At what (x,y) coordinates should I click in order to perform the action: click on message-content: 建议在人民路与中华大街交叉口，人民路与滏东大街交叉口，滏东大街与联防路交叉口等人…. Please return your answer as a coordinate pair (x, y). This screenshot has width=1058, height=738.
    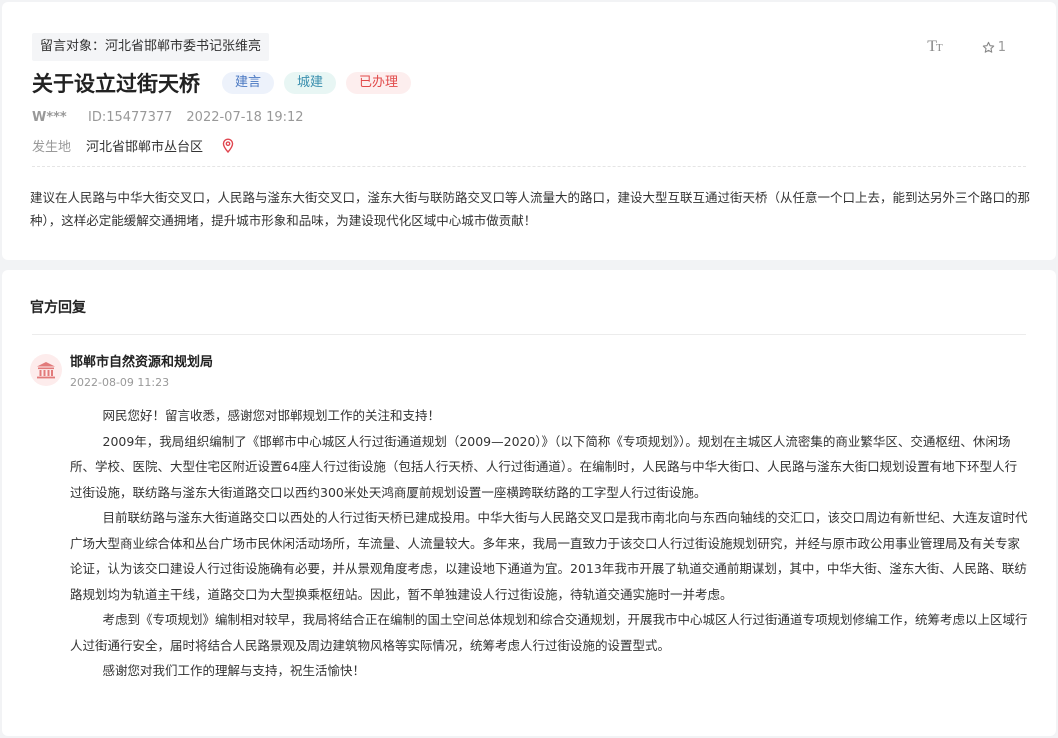
    Looking at the image, I should click on (530, 209).